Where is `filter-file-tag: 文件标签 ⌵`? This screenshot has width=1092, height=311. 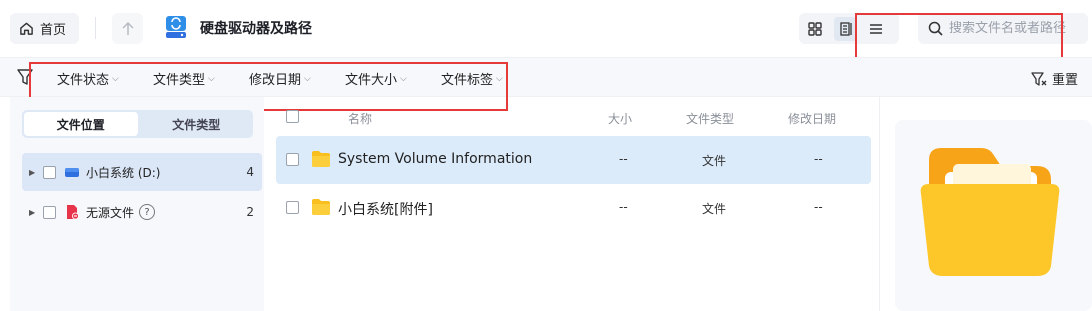
filter-file-tag: 文件标签 ⌵ is located at coordinates (472, 78).